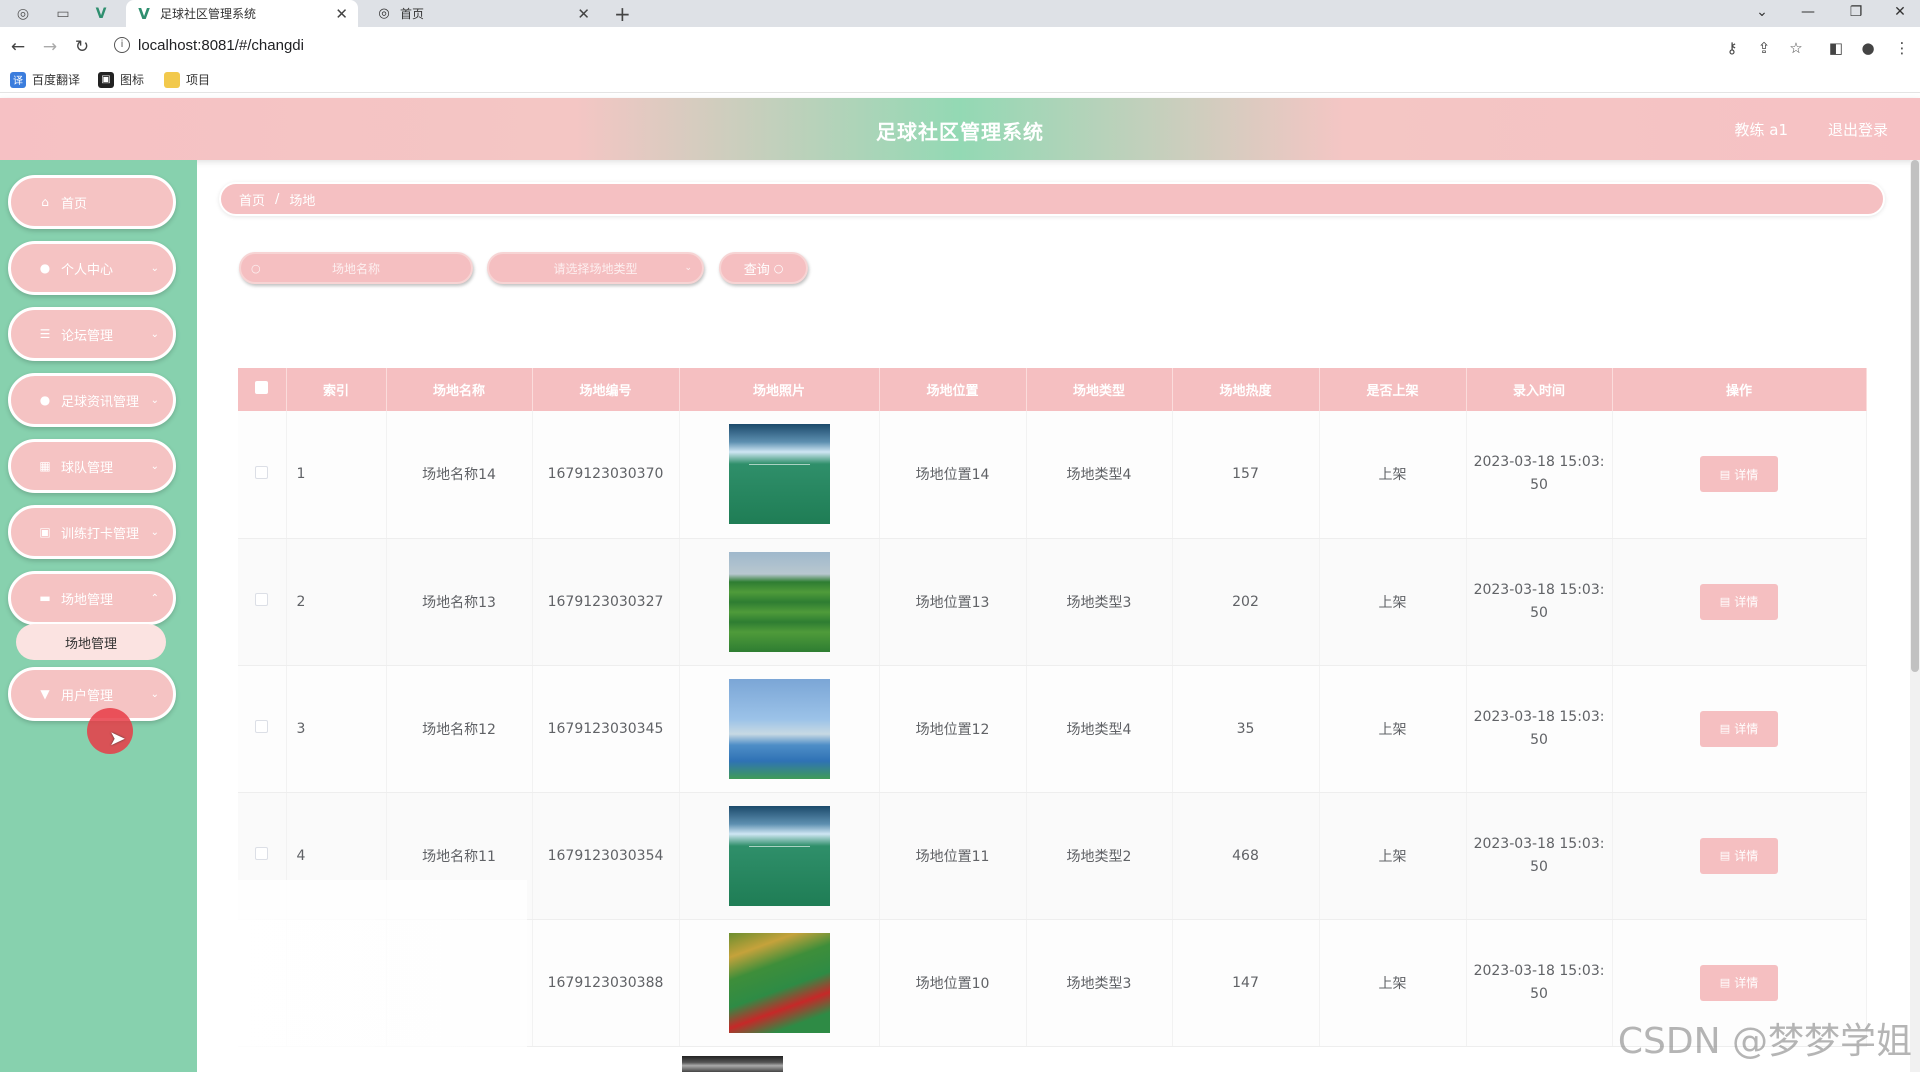 The width and height of the screenshot is (1920, 1072). I want to click on tab-search-chevron-icon: ⌄, so click(1762, 12).